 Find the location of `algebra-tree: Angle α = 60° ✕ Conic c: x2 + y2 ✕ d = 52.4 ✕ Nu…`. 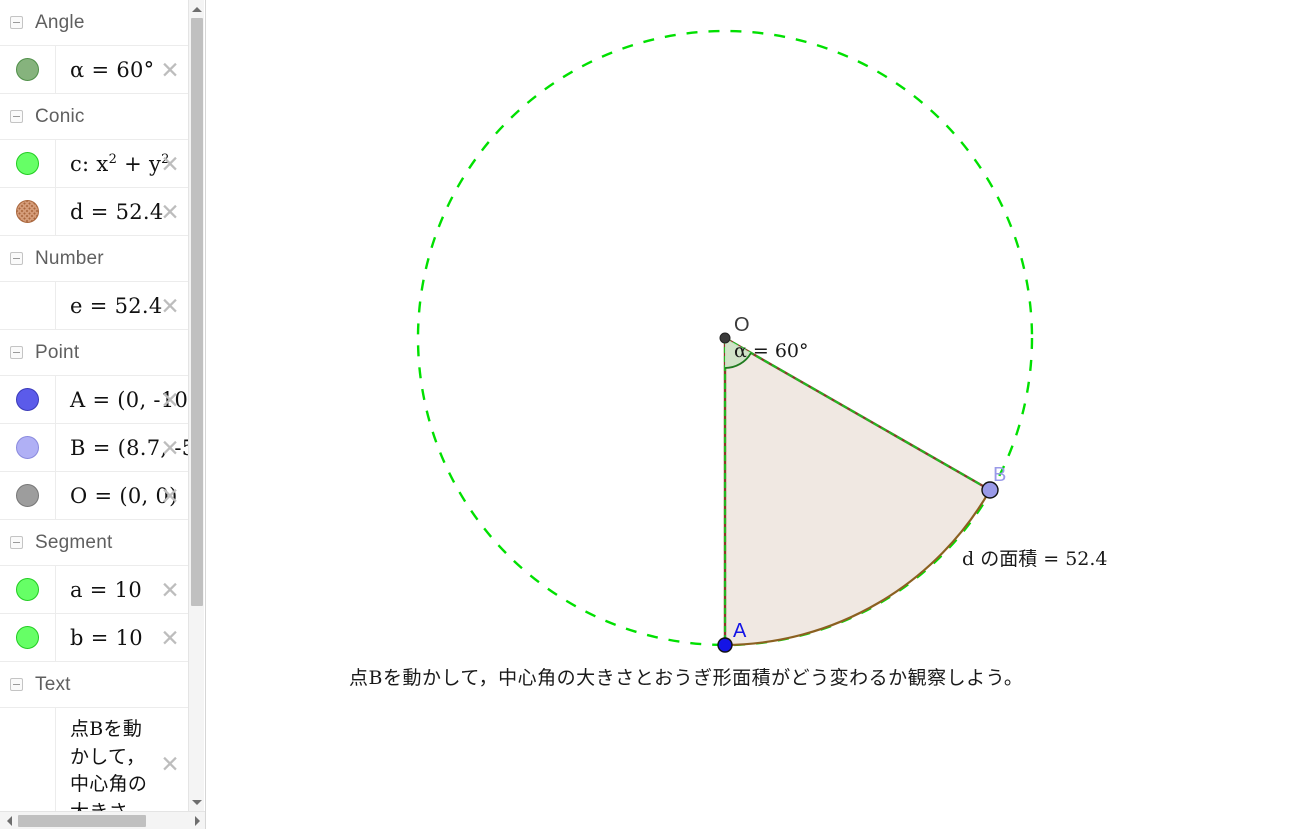

algebra-tree: Angle α = 60° ✕ Conic c: x2 + y2 ✕ d = 52.4 ✕ Nu… is located at coordinates (94, 405).